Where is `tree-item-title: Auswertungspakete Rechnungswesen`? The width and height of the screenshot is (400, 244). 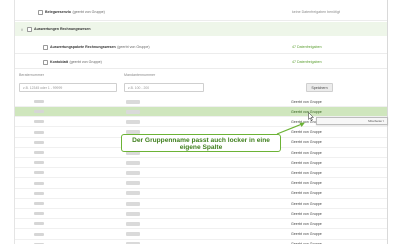
tree-item-title: Auswertungspakete Rechnungswesen is located at coordinates (83, 47).